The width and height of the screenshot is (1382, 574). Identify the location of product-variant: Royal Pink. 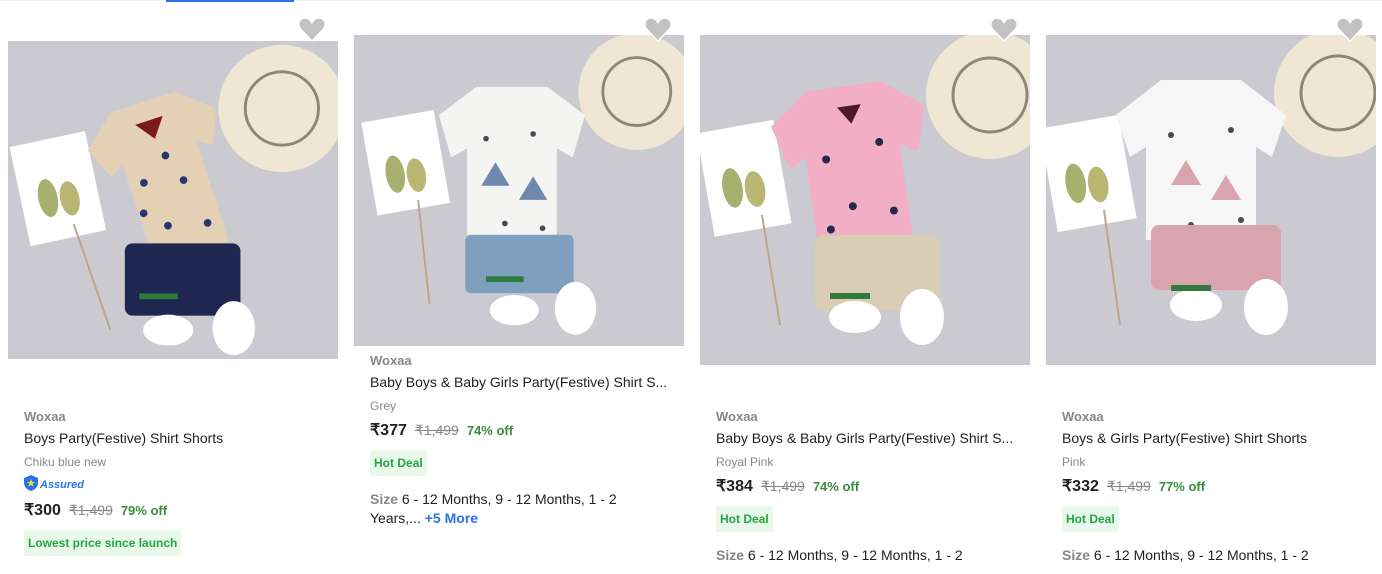
(745, 462).